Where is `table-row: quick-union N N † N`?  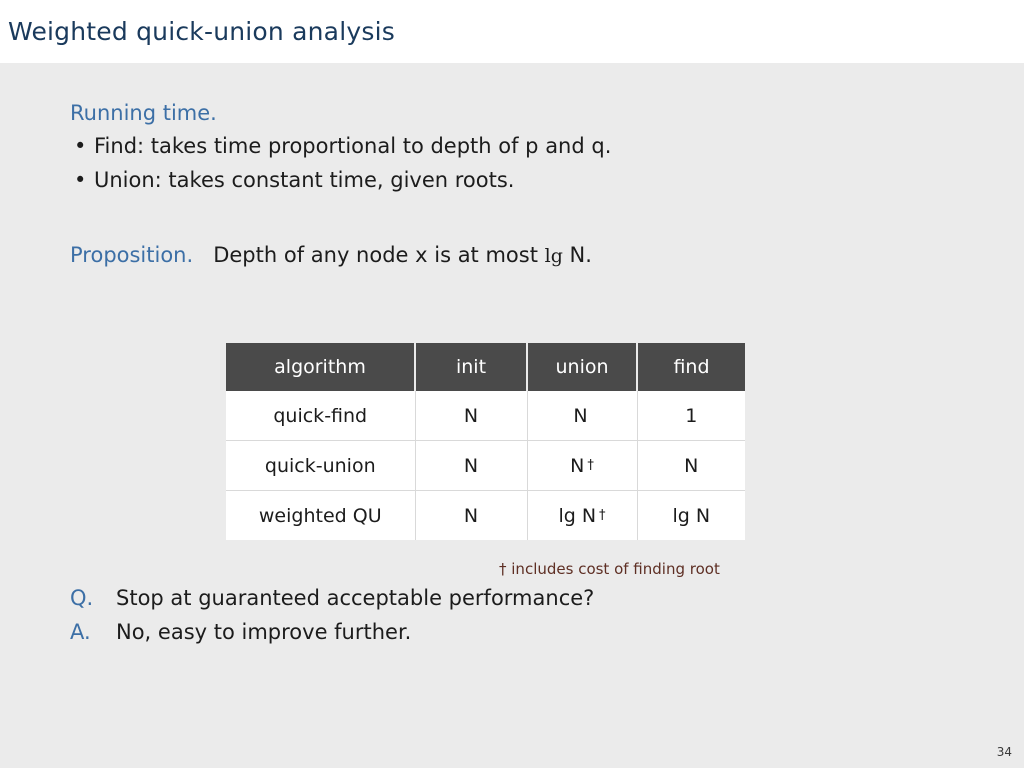
table-row: quick-union N N † N is located at coordinates (485, 465).